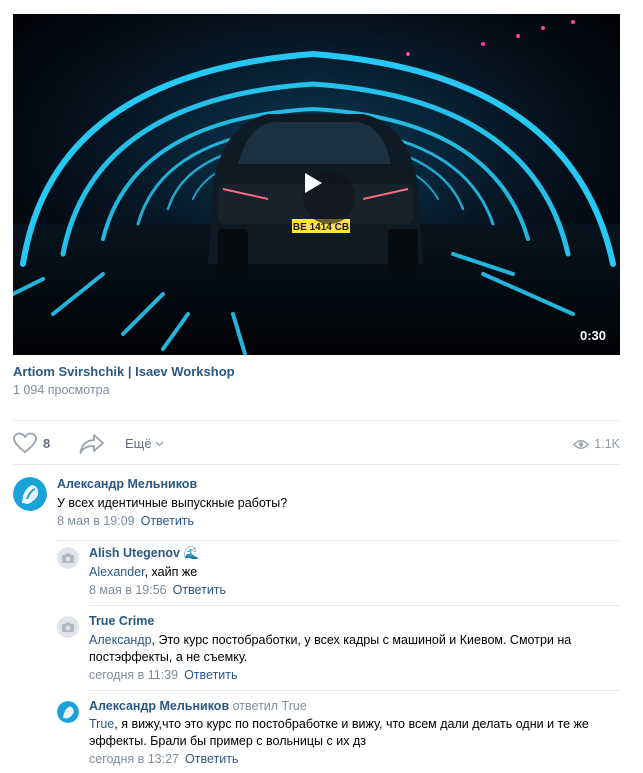 This screenshot has width=643, height=773. Describe the element at coordinates (120, 640) in the screenshot. I see `mention-link: Александр` at that location.